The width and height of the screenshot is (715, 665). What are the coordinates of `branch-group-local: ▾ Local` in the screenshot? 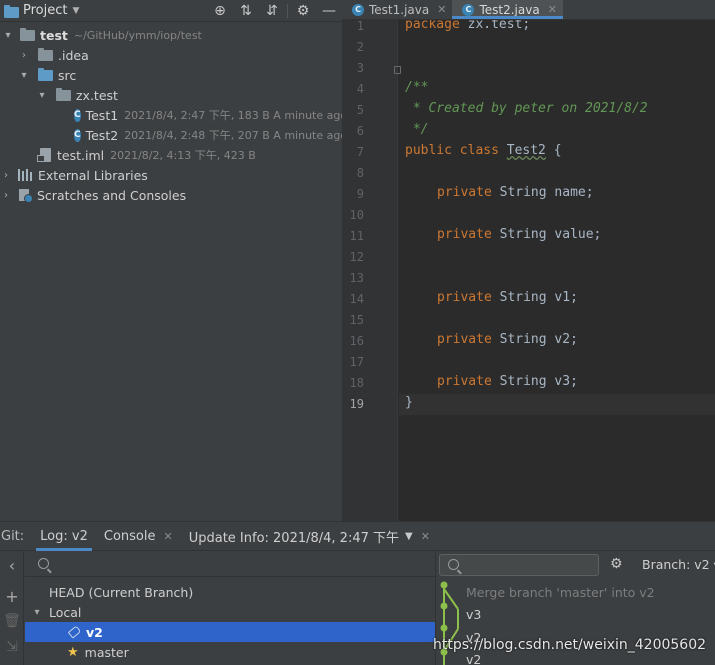 It's located at (230, 612).